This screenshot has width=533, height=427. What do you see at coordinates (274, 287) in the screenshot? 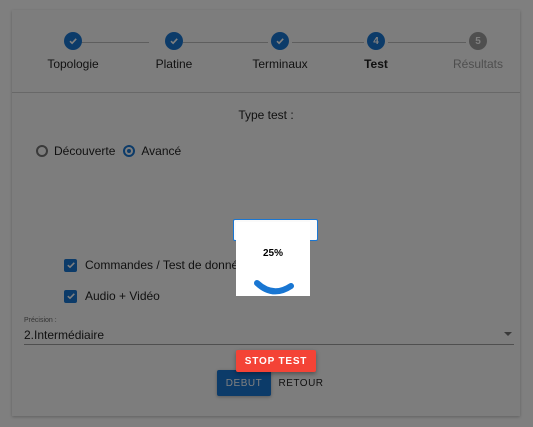
I see `spinner-icon` at bounding box center [274, 287].